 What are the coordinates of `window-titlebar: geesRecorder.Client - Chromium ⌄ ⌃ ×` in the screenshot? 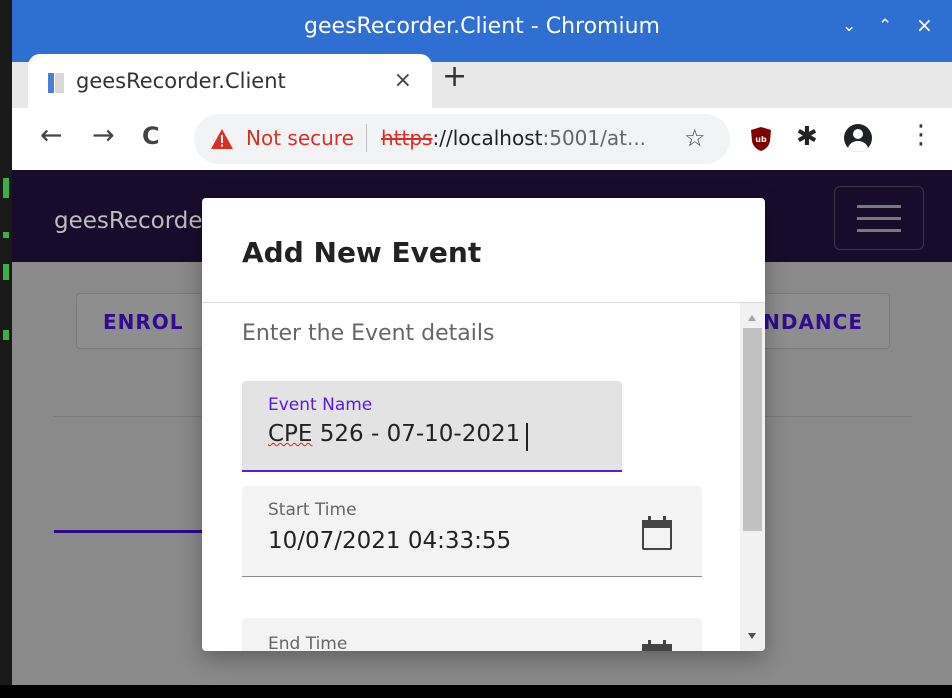 It's located at (482, 31).